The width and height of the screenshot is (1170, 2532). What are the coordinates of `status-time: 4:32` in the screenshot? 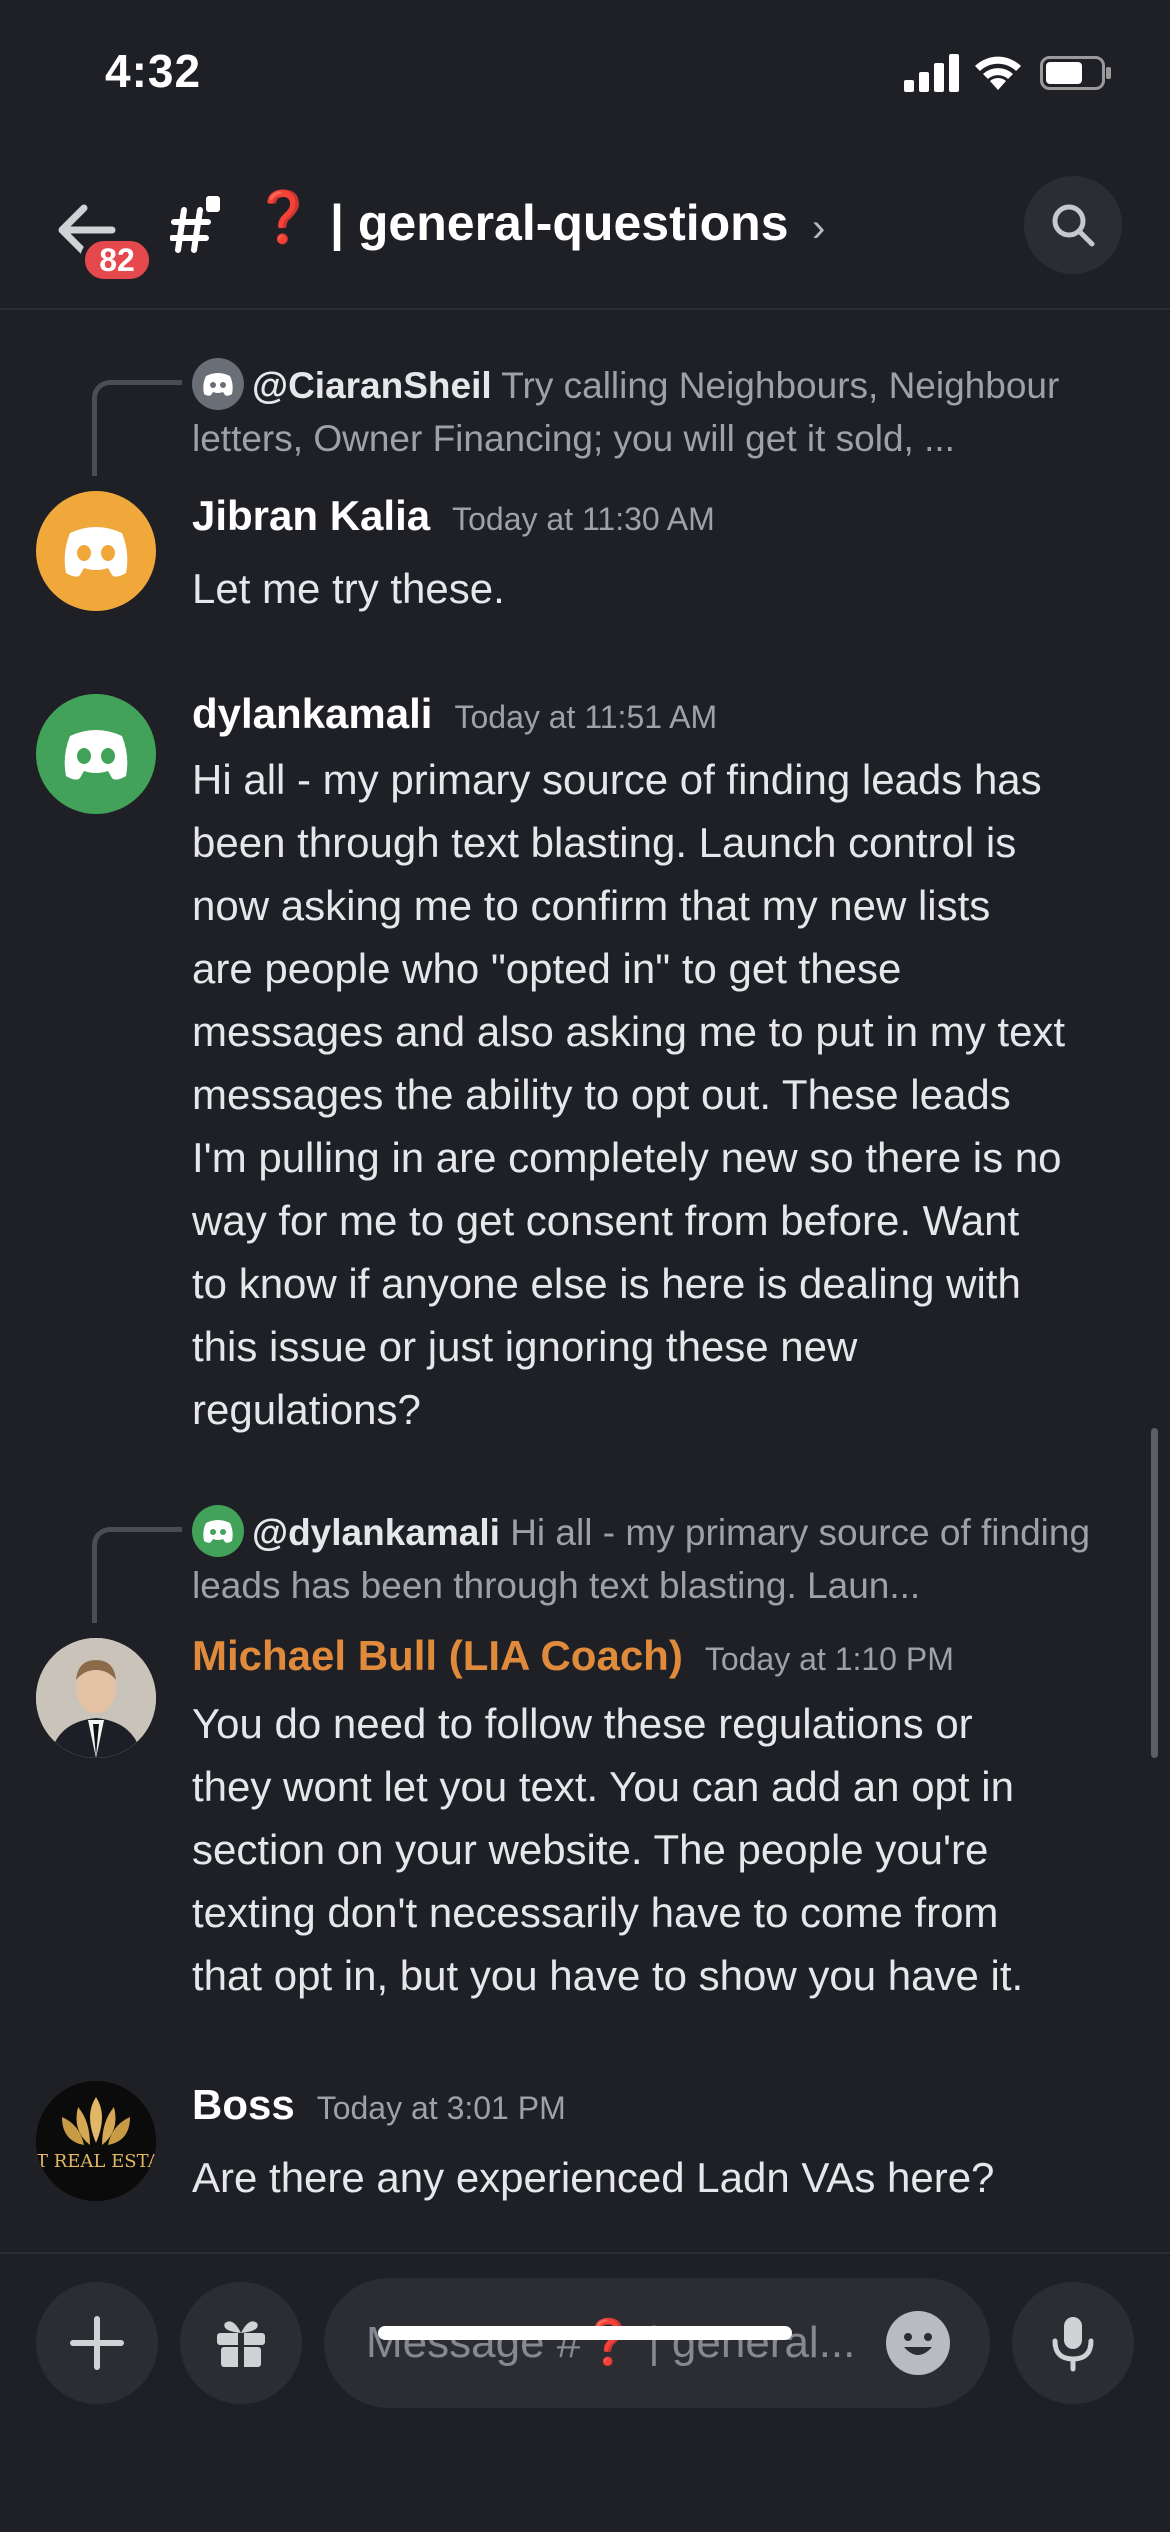 It's located at (153, 71).